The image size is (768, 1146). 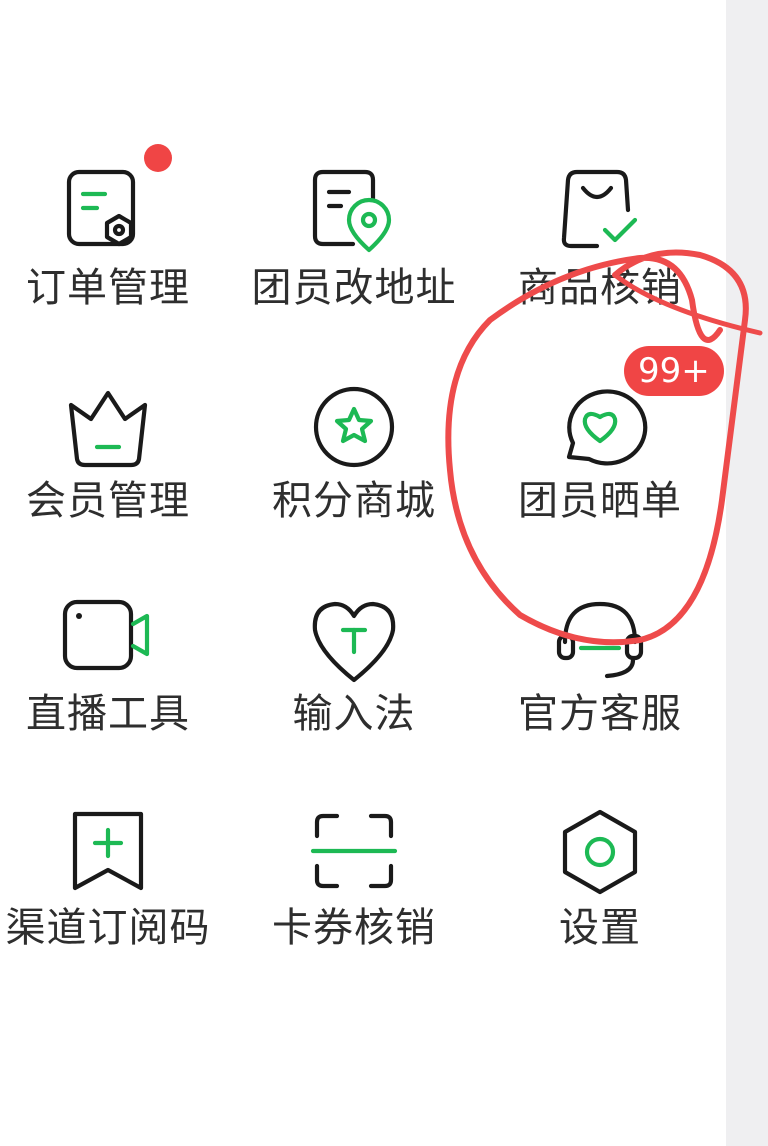 I want to click on tile-member-address: 团员改地址, so click(x=354, y=220).